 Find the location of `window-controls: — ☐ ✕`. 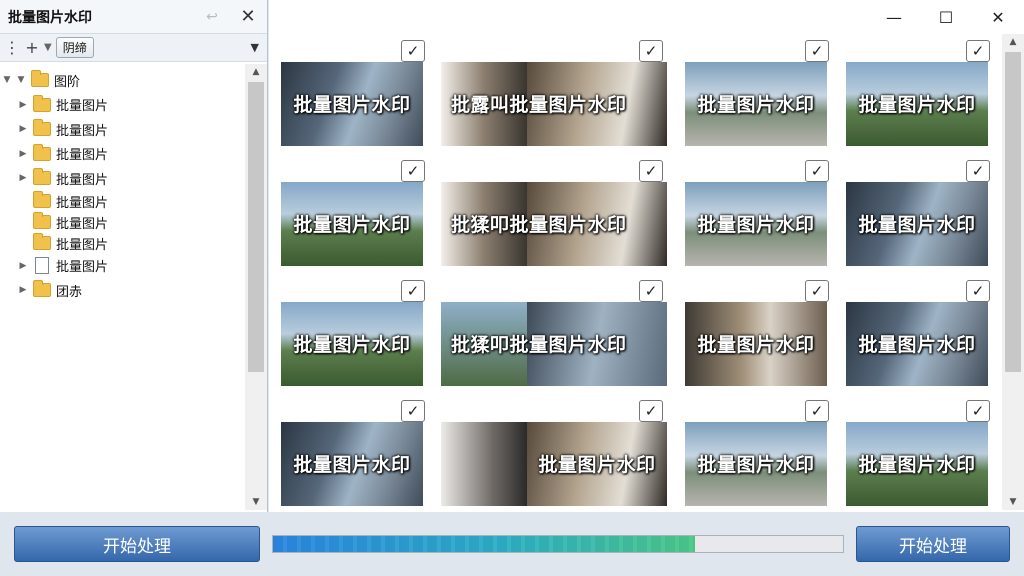

window-controls: — ☐ ✕ is located at coordinates (946, 17).